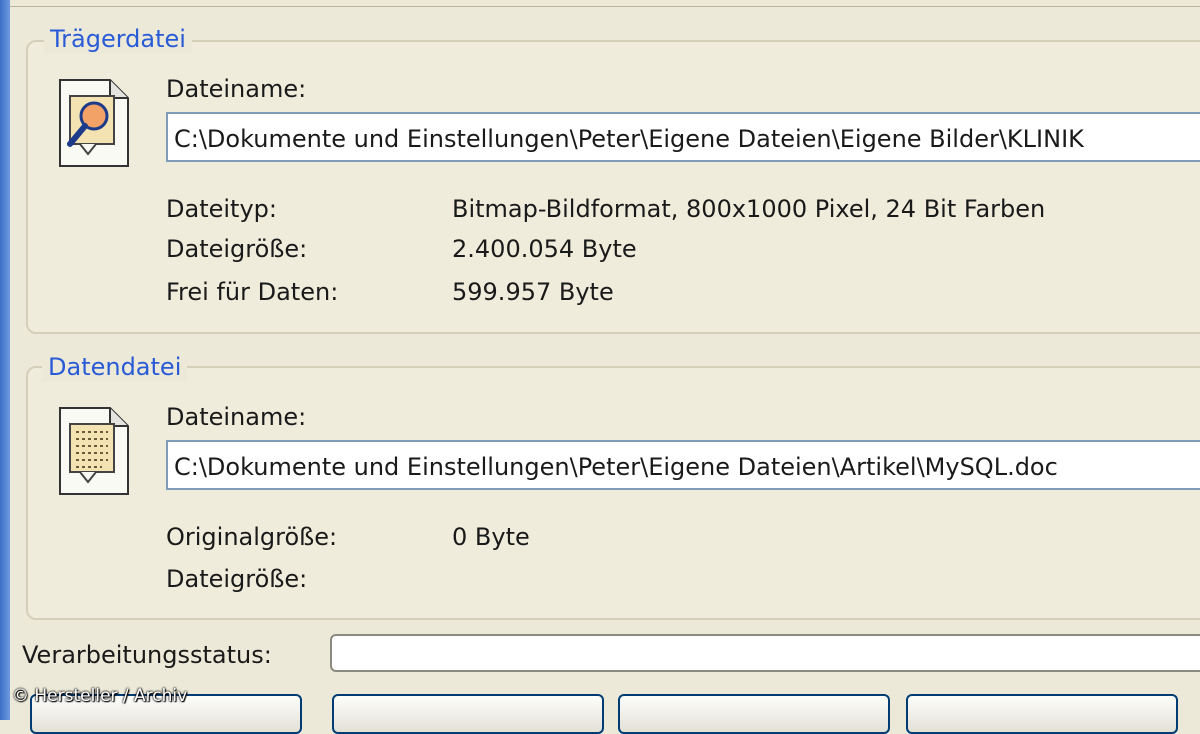  I want to click on window-frame-edge, so click(5, 360).